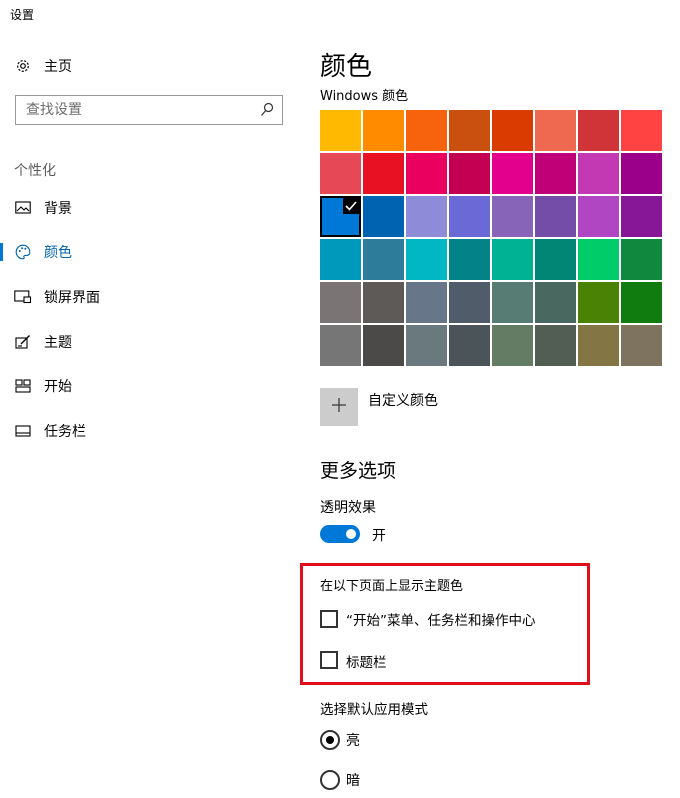 This screenshot has width=680, height=798. Describe the element at coordinates (23, 297) in the screenshot. I see `lock-screen-icon` at that location.